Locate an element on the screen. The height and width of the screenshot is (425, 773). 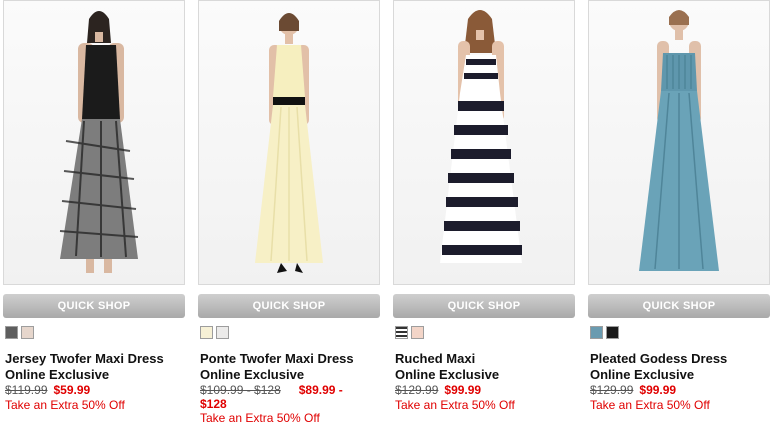
product-name: Jersey Twofer Maxi Dress is located at coordinates (84, 359).